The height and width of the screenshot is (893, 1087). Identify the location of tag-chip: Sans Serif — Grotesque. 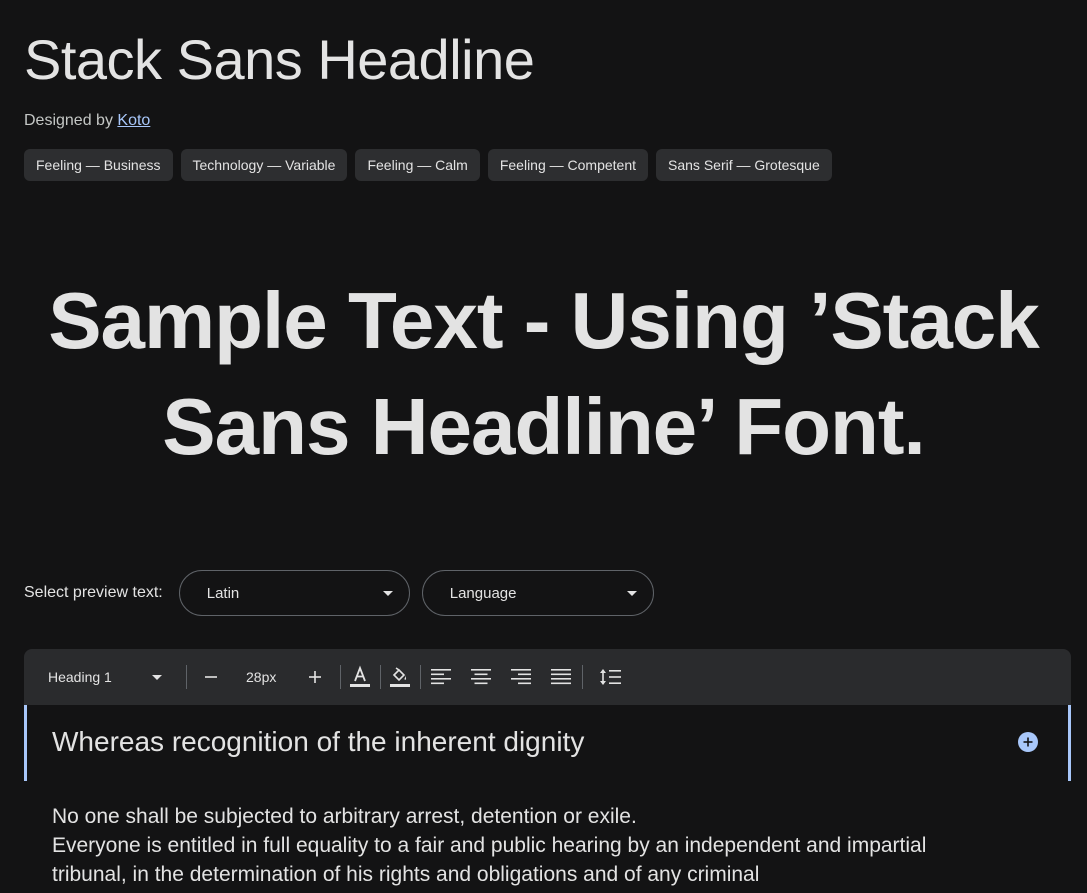
(744, 165).